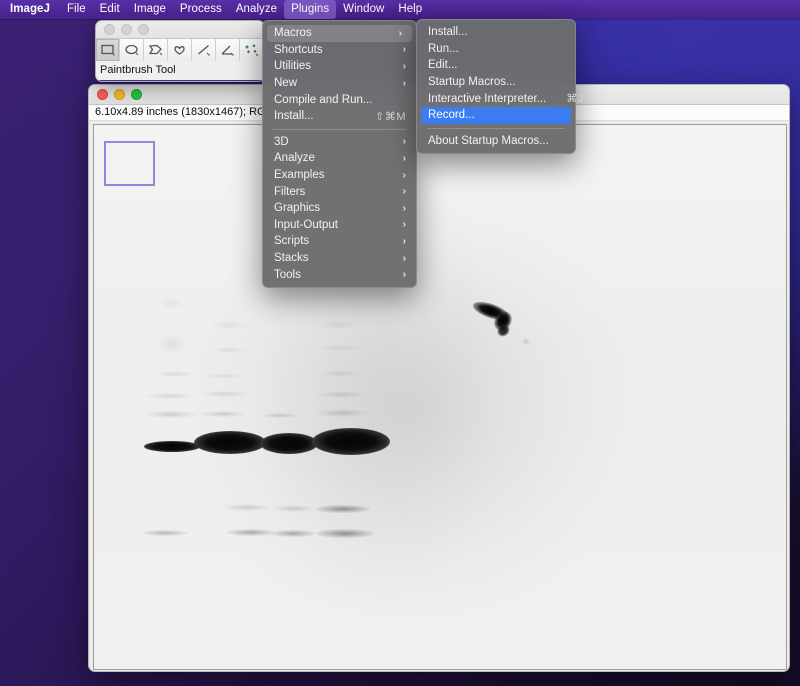  What do you see at coordinates (339, 116) in the screenshot?
I see `menu-item-install: Install... ⇧⌘M` at bounding box center [339, 116].